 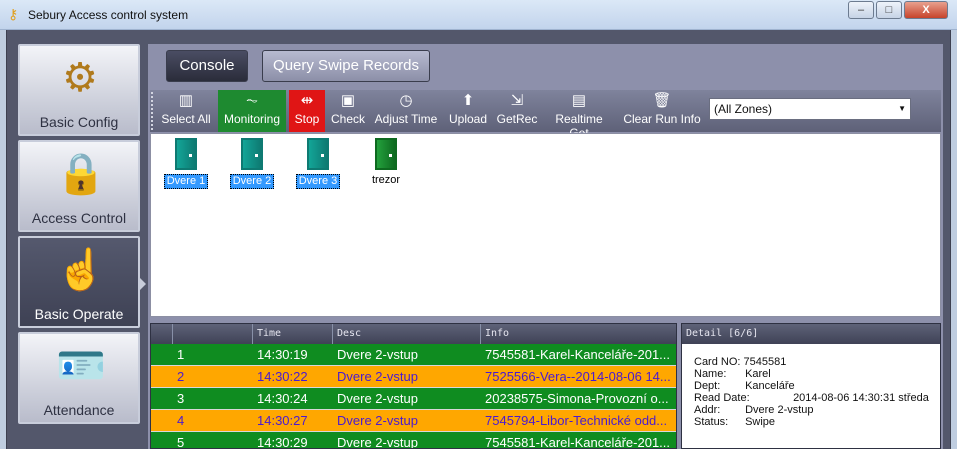 I want to click on realtime-get-button: ▤ Realtime Get, so click(x=579, y=115).